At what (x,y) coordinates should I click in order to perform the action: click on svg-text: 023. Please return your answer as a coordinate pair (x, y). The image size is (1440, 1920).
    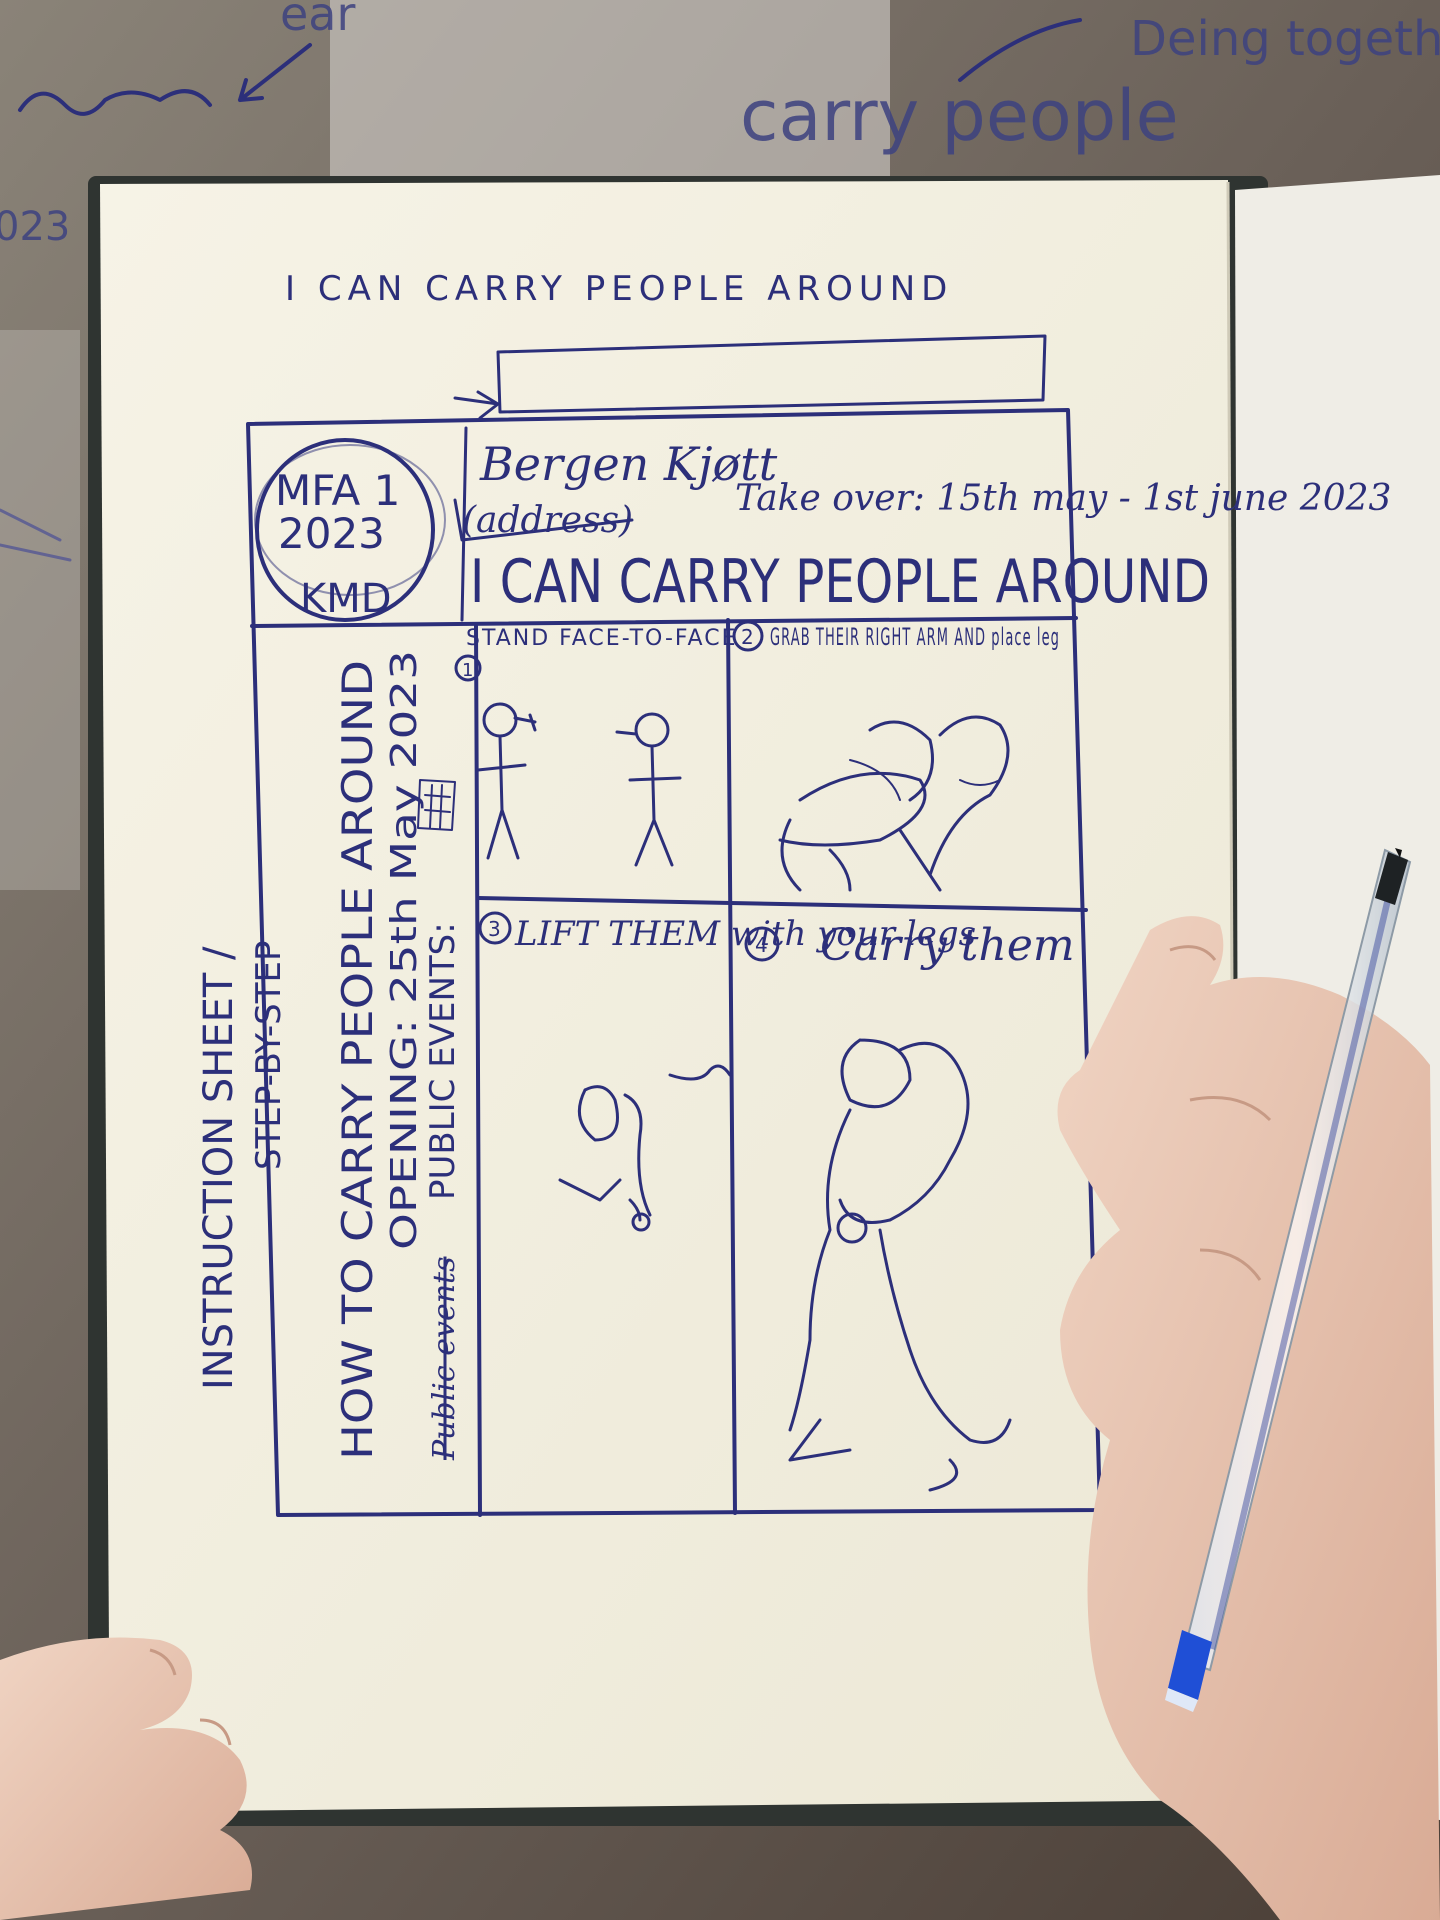
    Looking at the image, I should click on (35, 227).